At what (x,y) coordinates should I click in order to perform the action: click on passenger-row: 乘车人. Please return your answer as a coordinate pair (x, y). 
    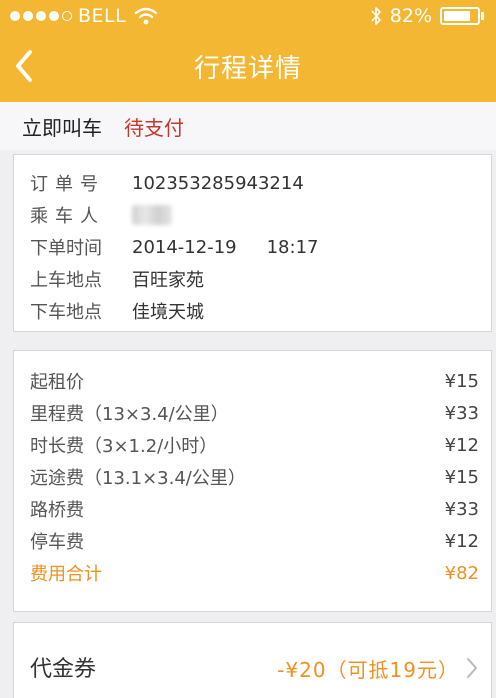
    Looking at the image, I should click on (260, 215).